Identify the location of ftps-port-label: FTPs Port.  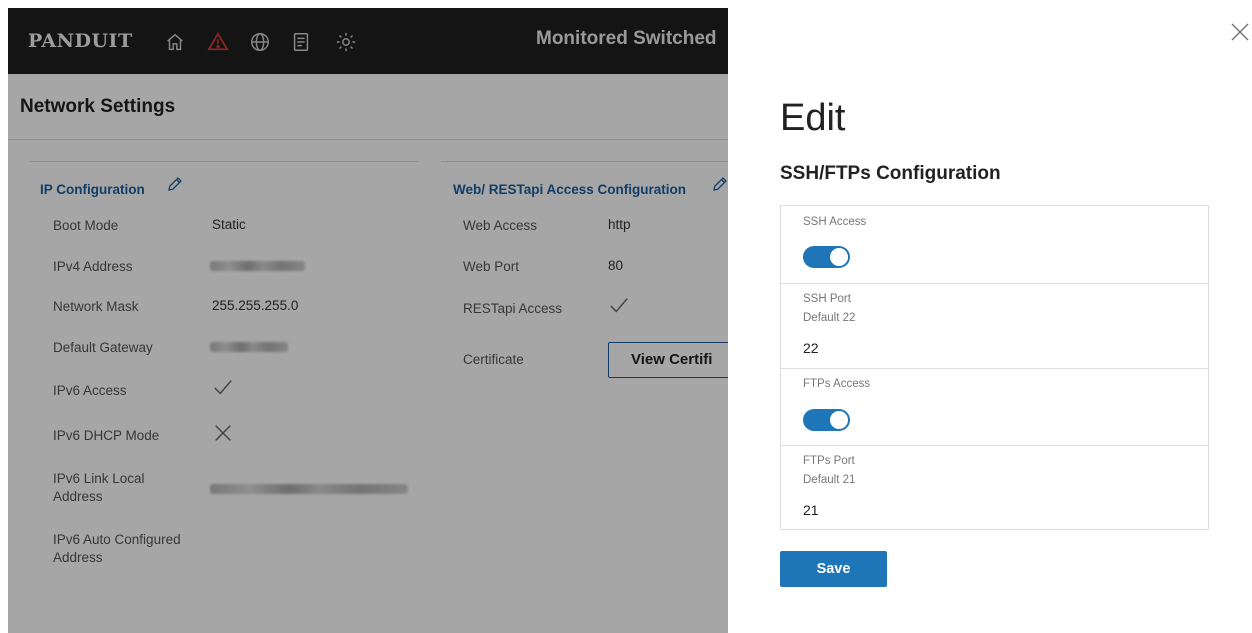
(829, 461).